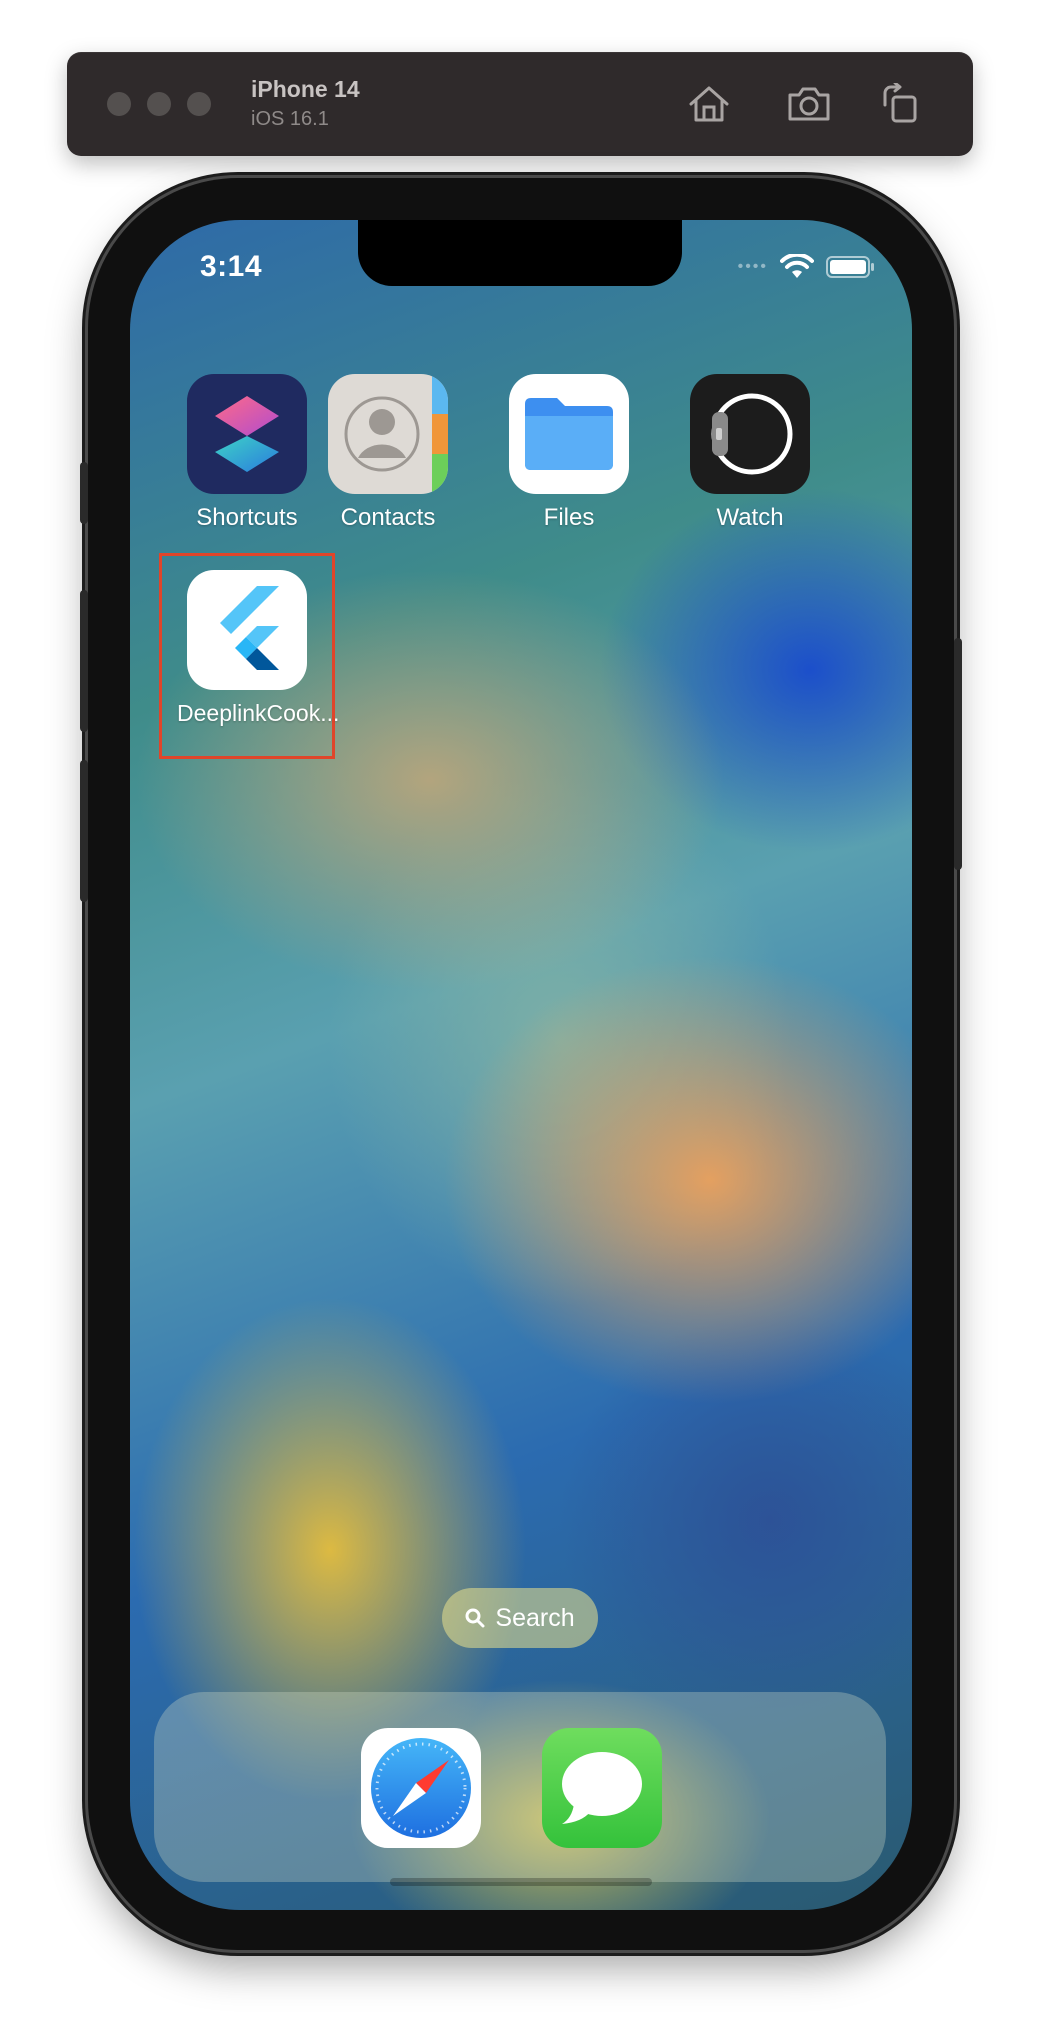 The width and height of the screenshot is (1040, 2036). What do you see at coordinates (475, 1618) in the screenshot?
I see `search-icon` at bounding box center [475, 1618].